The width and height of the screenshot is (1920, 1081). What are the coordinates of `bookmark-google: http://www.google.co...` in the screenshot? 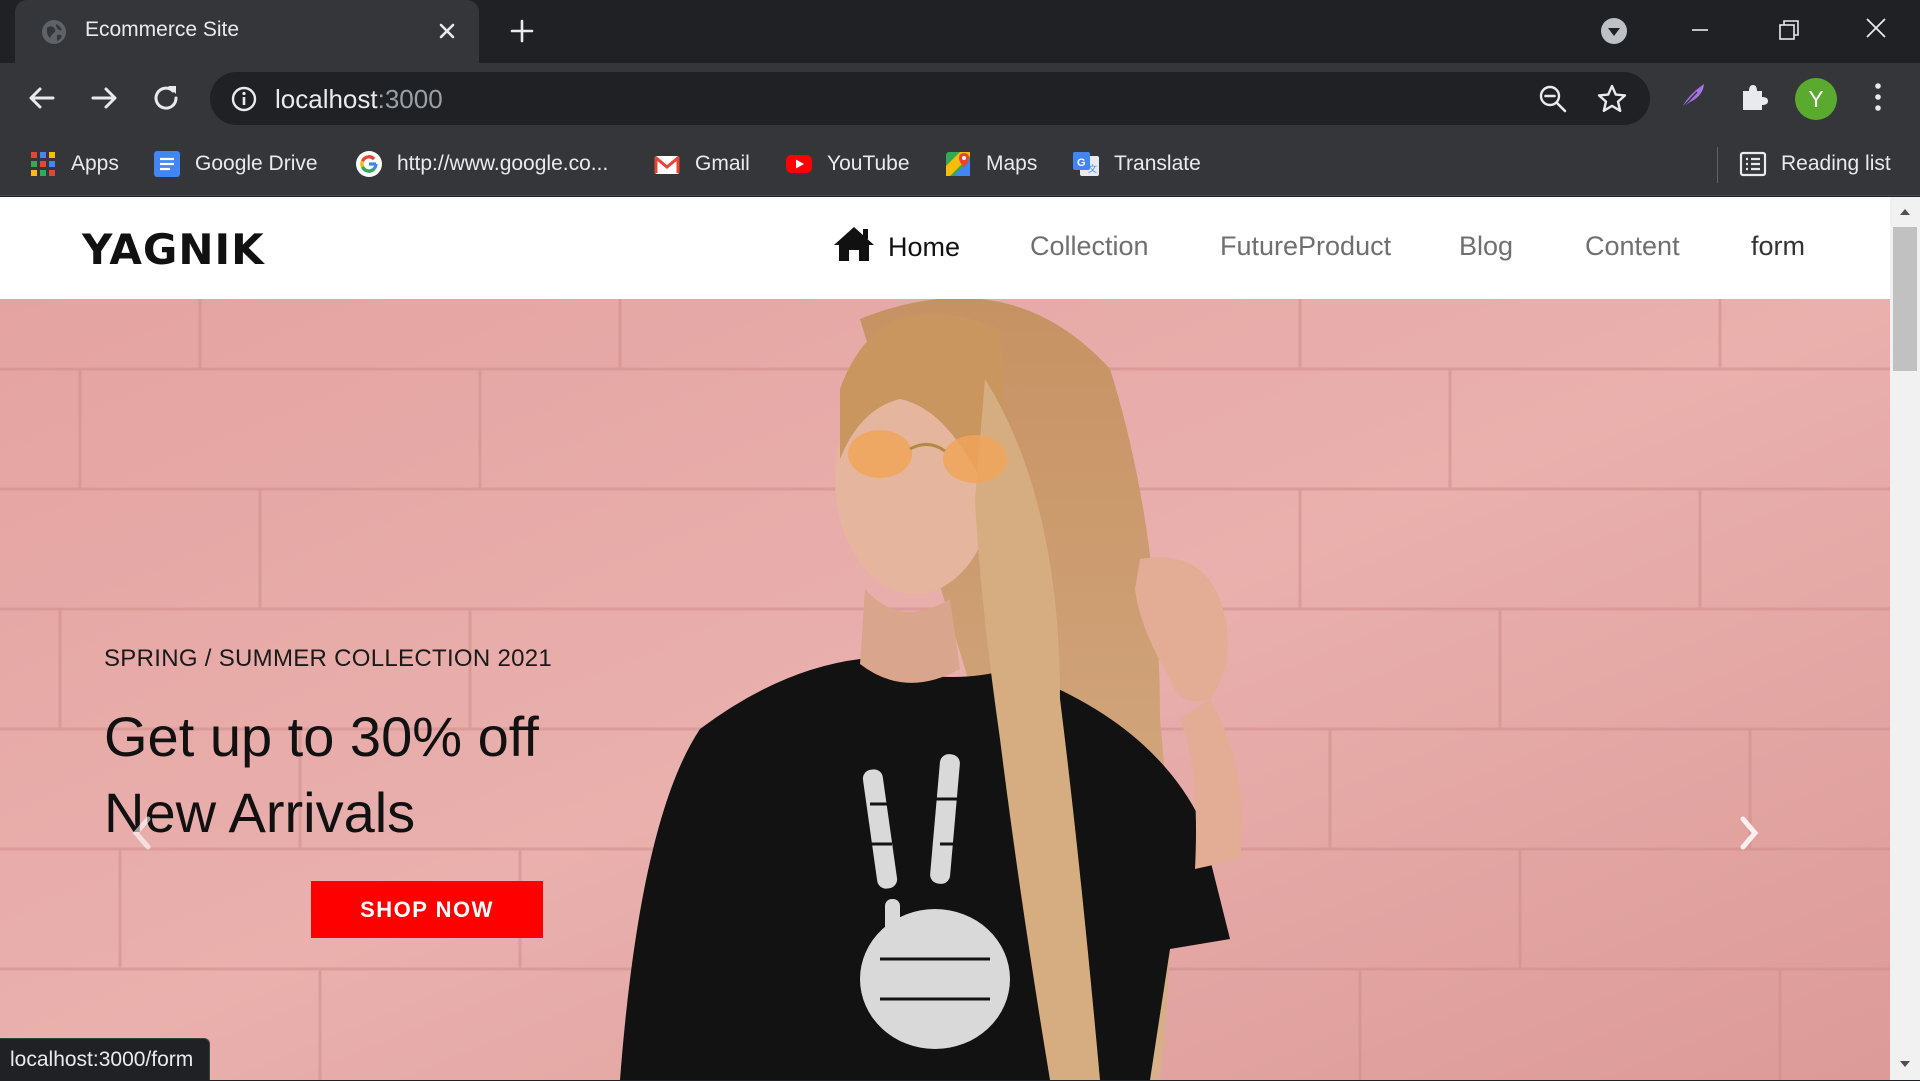 It's located at (481, 164).